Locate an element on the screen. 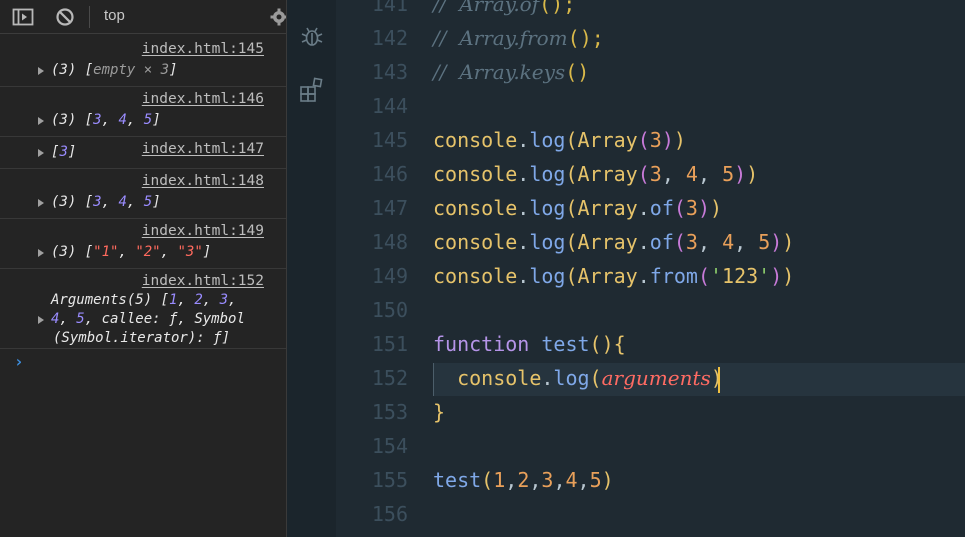  source-link: index.html:145 is located at coordinates (203, 49).